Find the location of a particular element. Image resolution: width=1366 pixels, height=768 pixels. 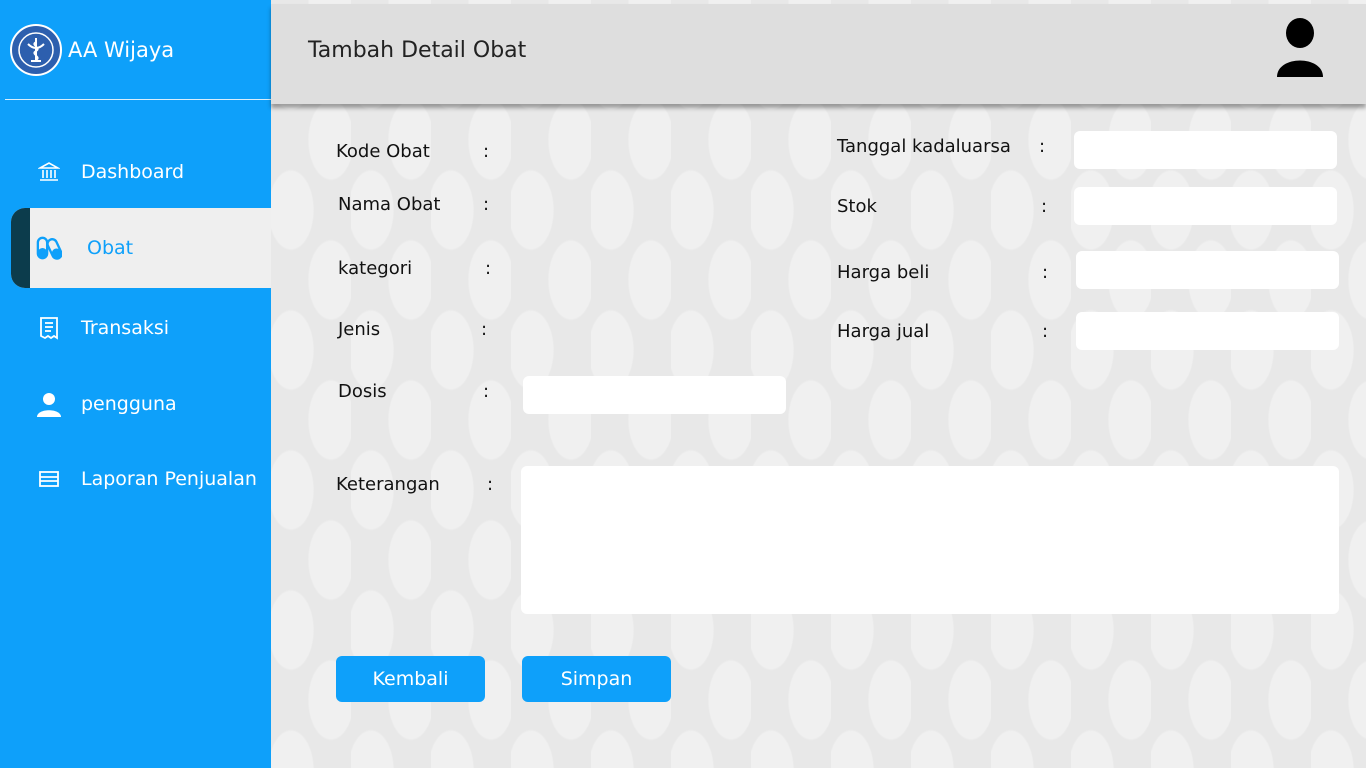

user-avatar-icon is located at coordinates (1300, 48).